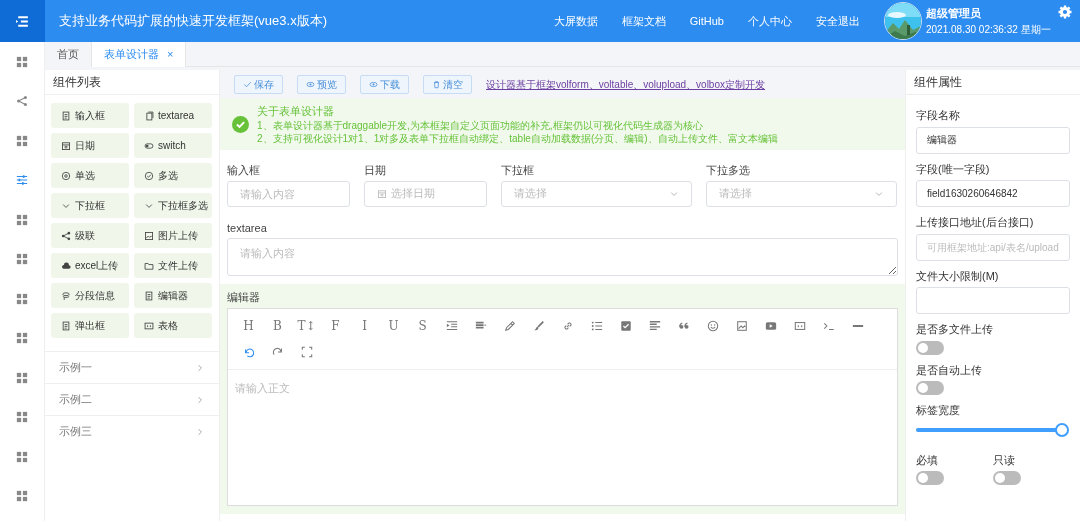  Describe the element at coordinates (993, 300) in the screenshot. I see `text-input` at that location.